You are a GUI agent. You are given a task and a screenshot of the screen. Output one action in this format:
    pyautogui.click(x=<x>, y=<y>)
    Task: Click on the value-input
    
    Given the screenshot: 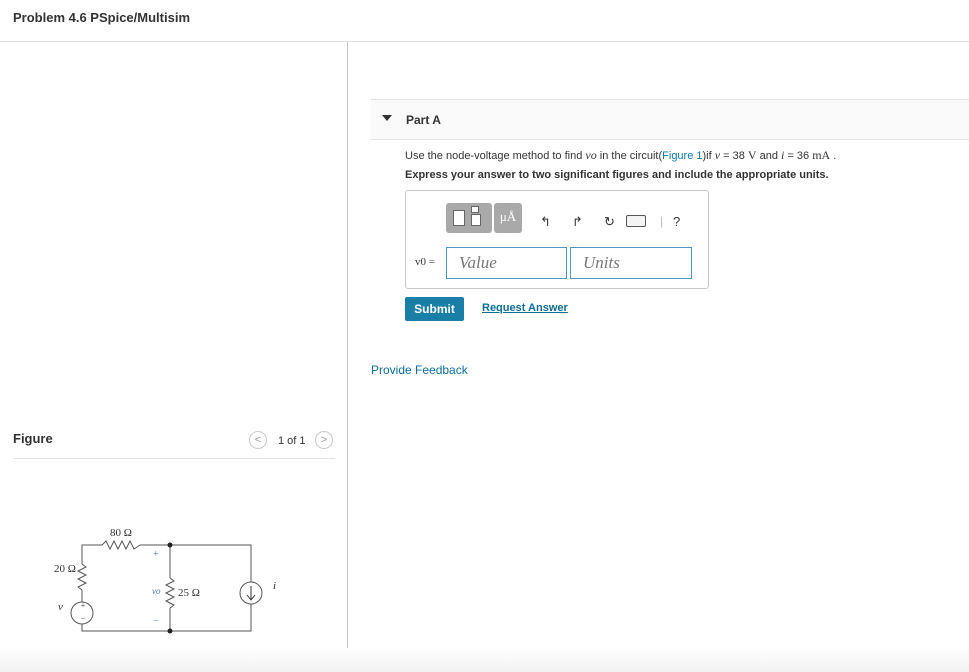 What is the action you would take?
    pyautogui.click(x=506, y=263)
    